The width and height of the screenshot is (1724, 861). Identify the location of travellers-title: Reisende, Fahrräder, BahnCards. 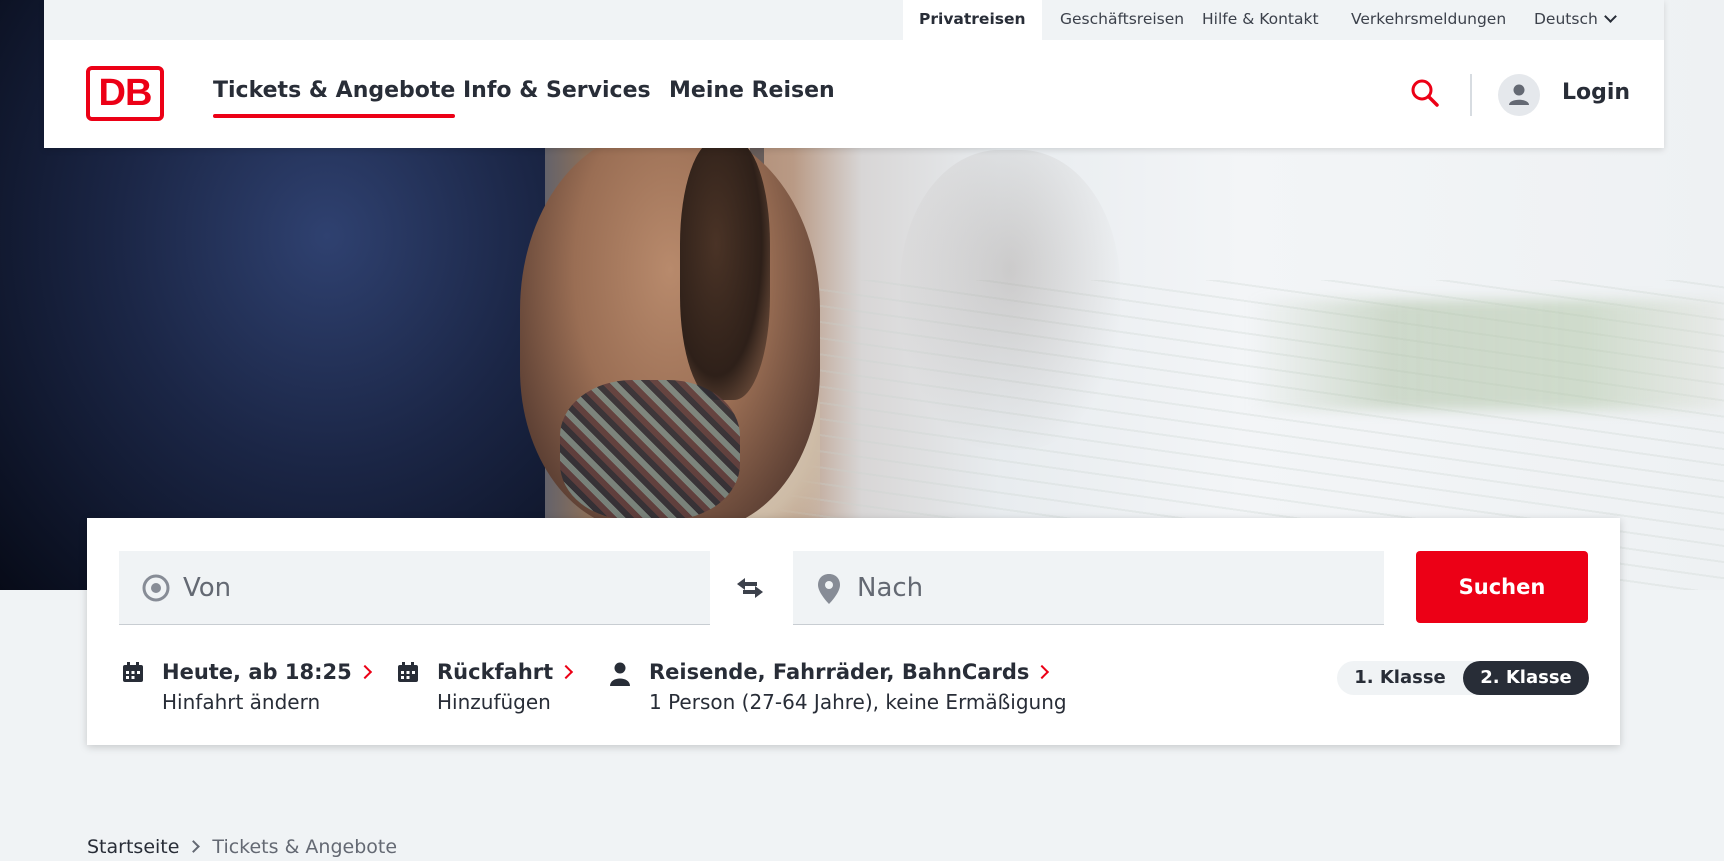
(839, 672).